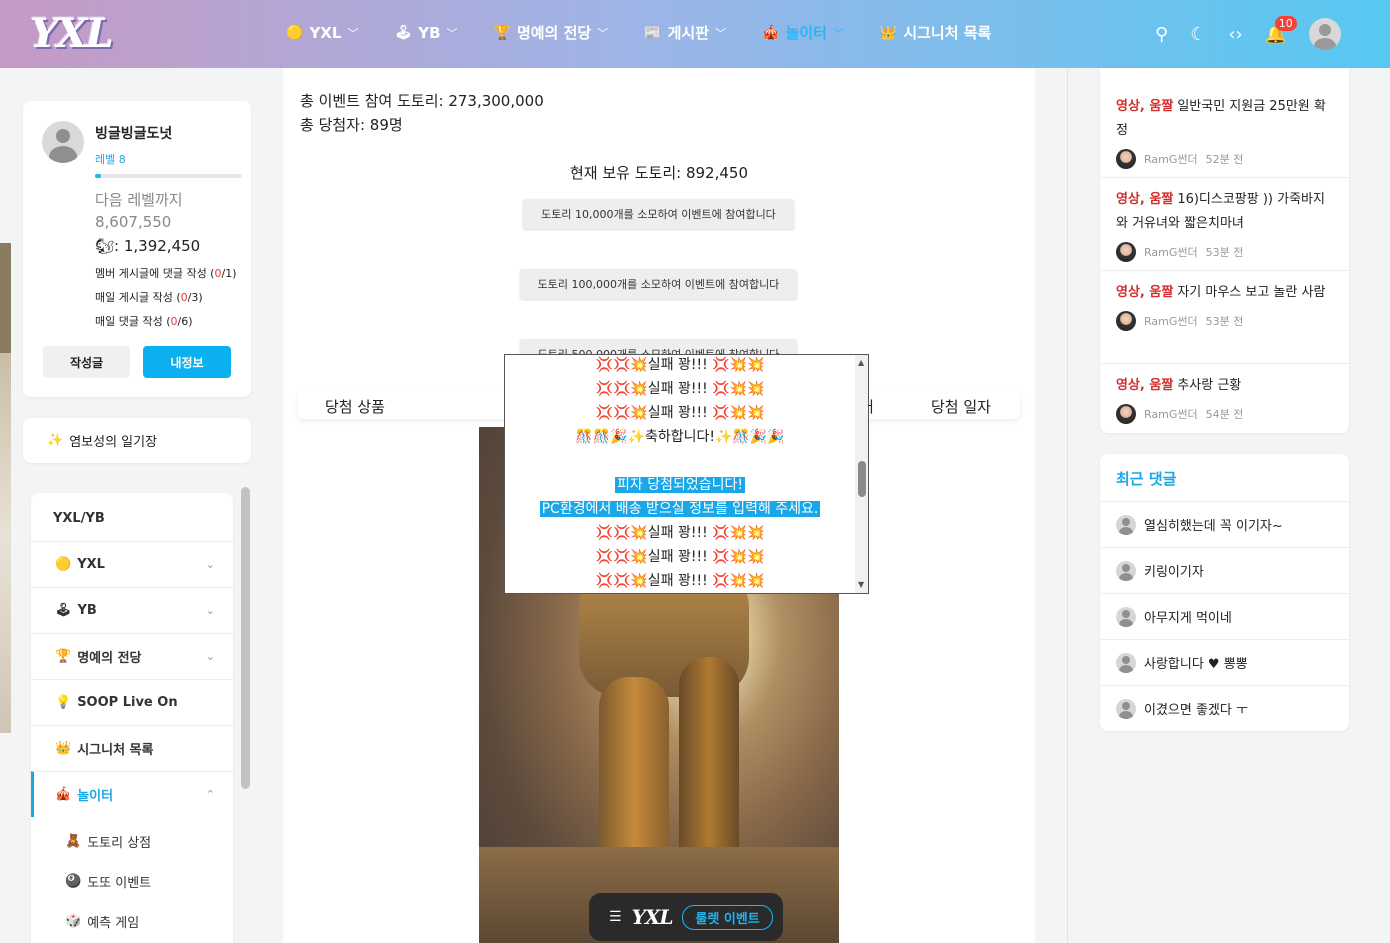 This screenshot has width=1390, height=943. I want to click on scroll-down-icon: ▼, so click(861, 584).